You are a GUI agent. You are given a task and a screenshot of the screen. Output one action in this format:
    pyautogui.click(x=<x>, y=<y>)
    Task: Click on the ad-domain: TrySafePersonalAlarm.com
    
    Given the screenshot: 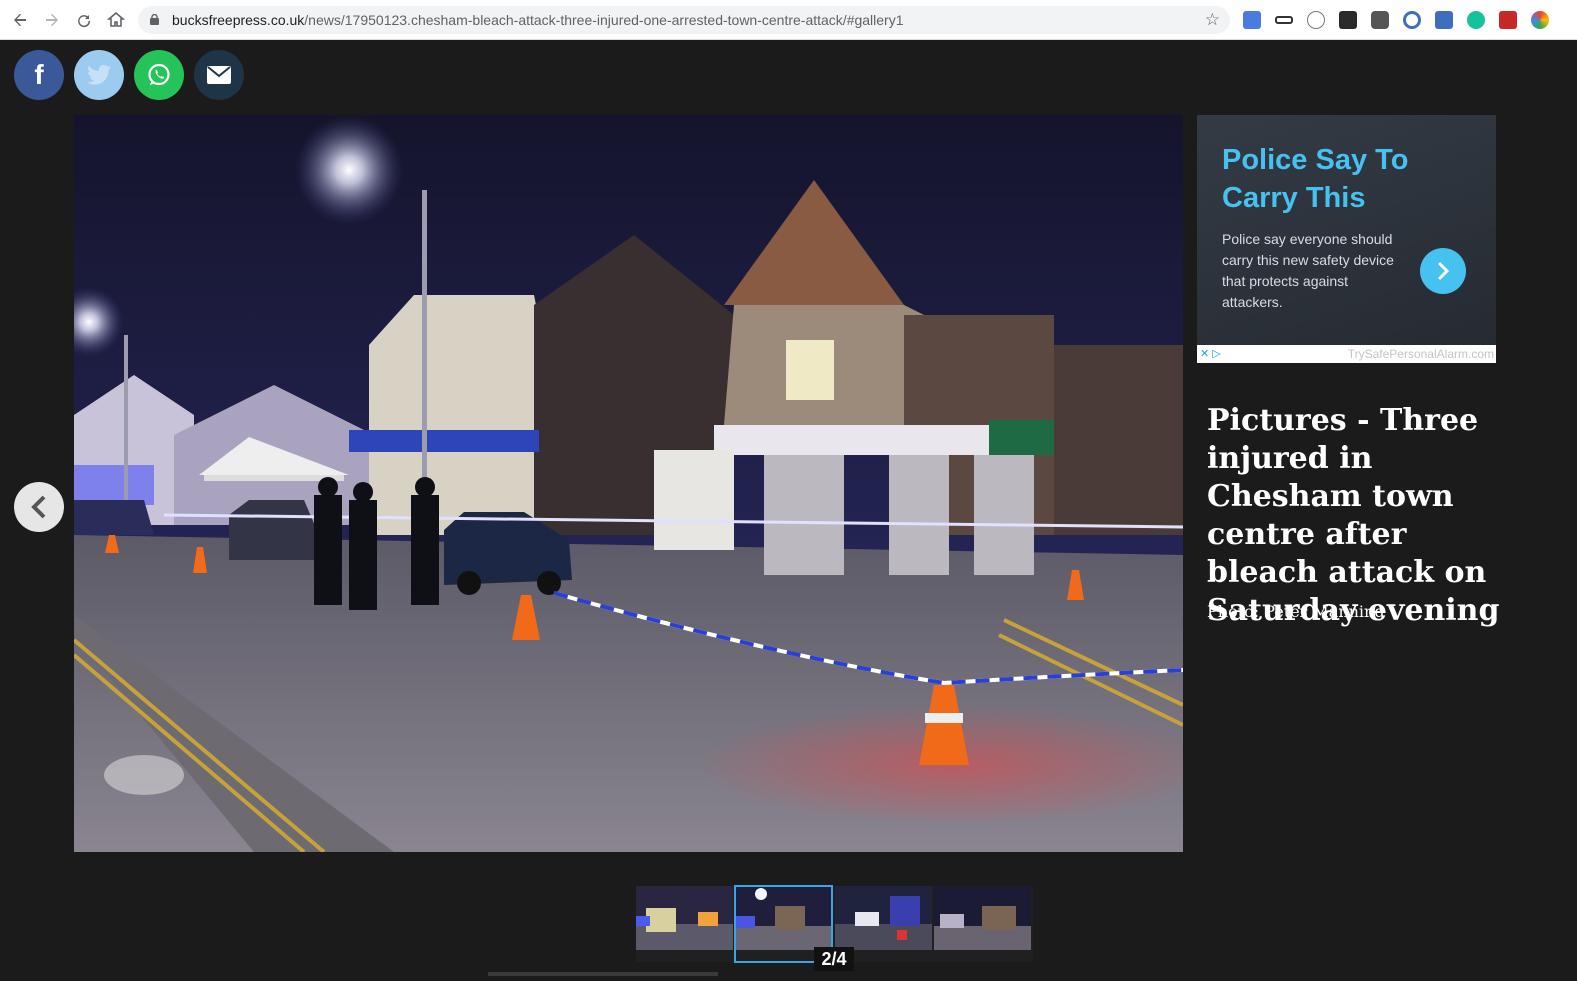 What is the action you would take?
    pyautogui.click(x=1421, y=354)
    